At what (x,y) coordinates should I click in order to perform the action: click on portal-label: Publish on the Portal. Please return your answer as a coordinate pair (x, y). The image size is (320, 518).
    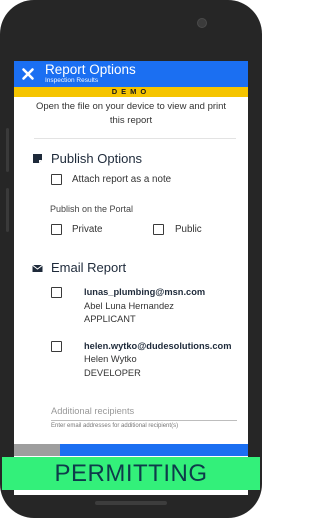
    Looking at the image, I should click on (92, 209).